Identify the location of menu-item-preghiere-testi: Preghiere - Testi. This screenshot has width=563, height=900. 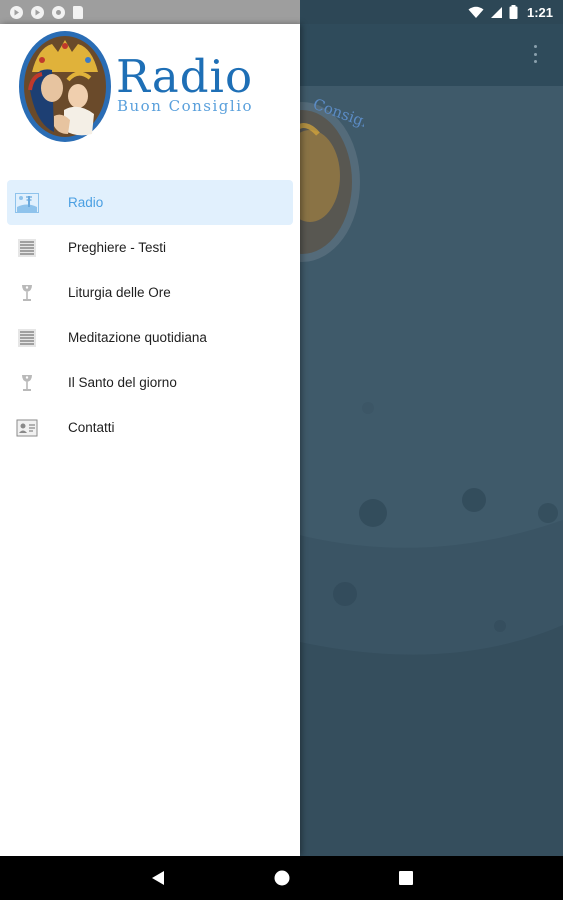
(150, 247).